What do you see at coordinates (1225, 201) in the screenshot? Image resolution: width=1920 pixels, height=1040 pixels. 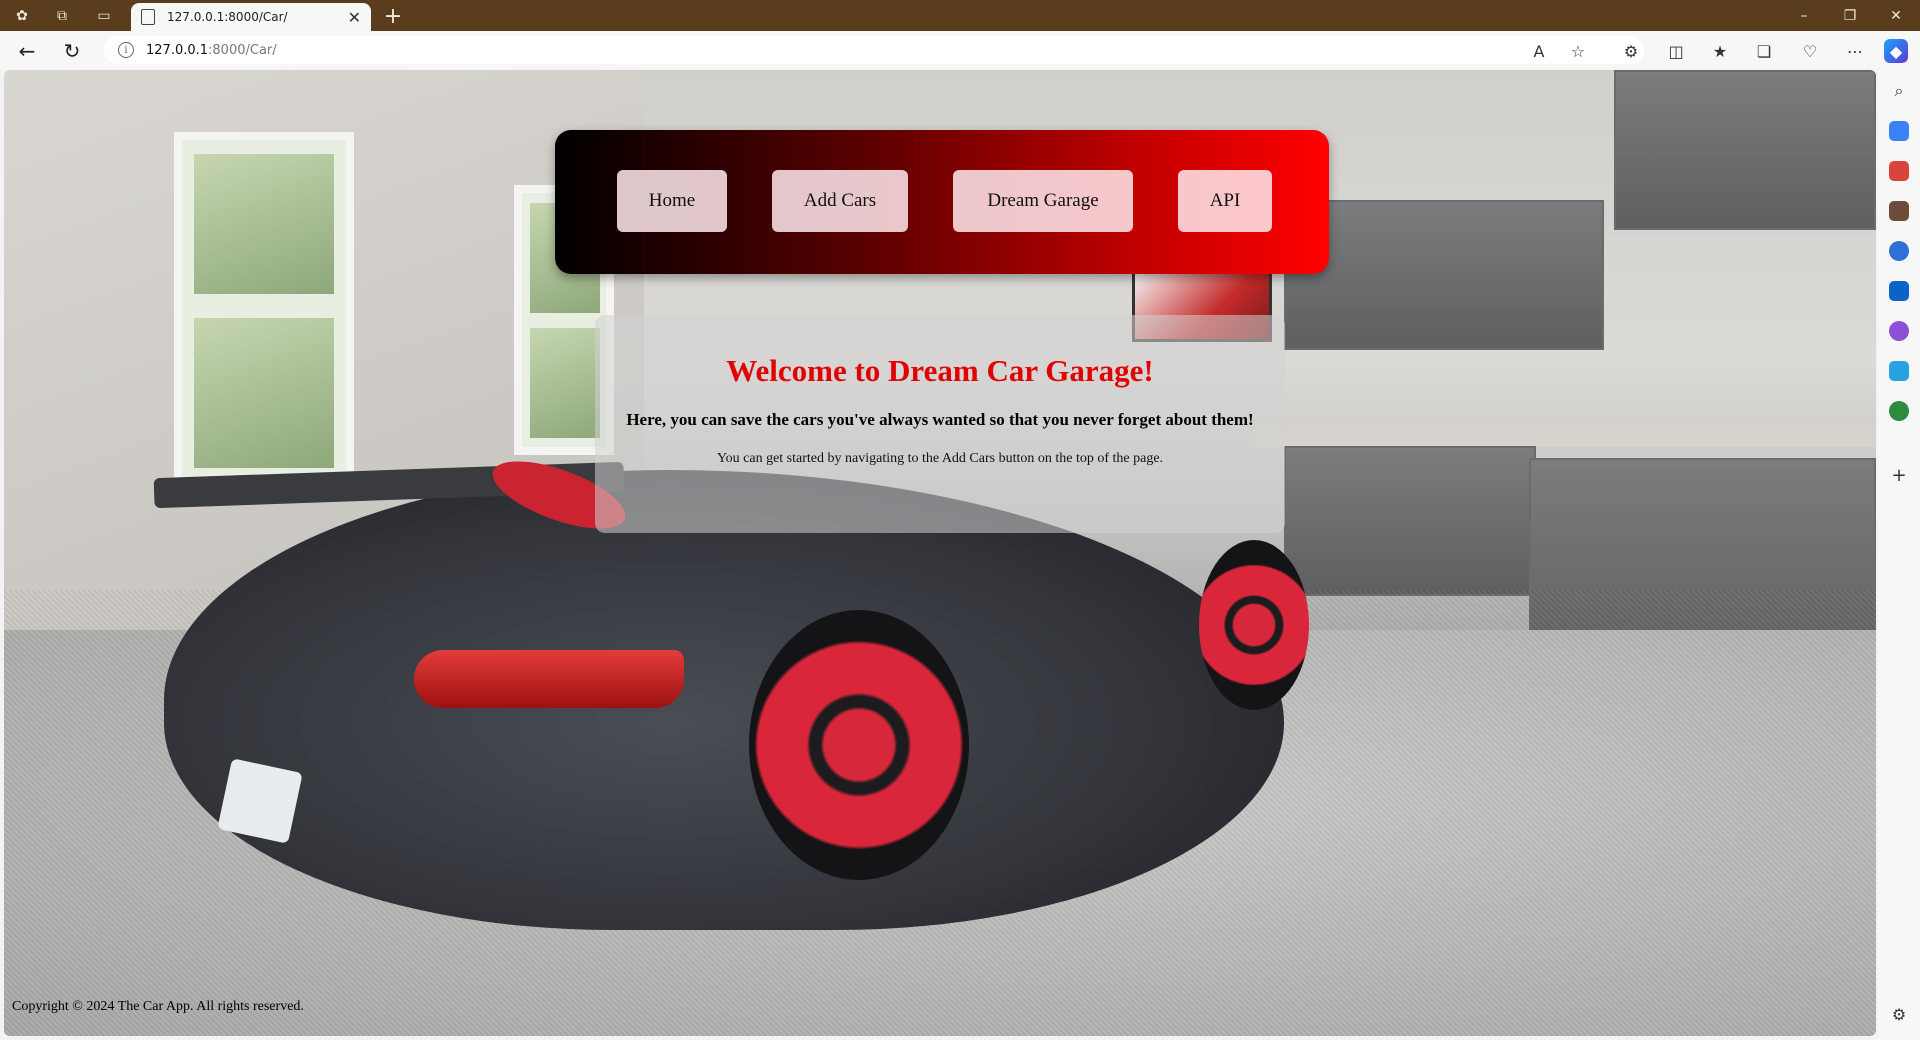 I see `nav-api-link: API` at bounding box center [1225, 201].